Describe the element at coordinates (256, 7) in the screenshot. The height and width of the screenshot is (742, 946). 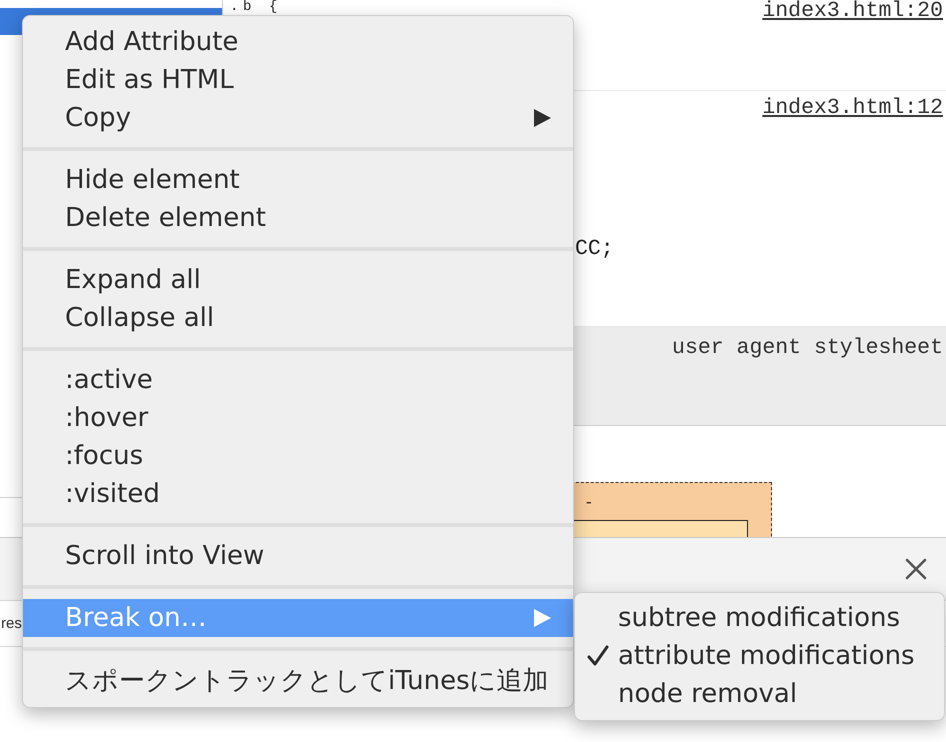
I see `css-selector: .b {` at that location.